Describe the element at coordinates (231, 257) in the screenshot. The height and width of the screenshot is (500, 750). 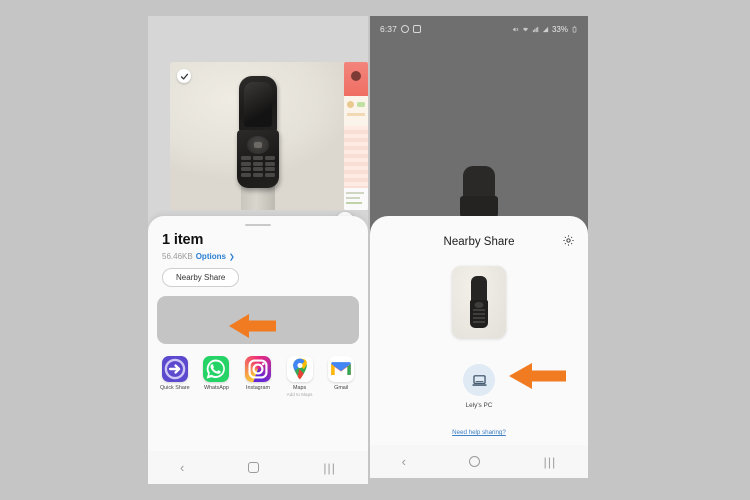
I see `chevron-right-icon: ❯` at that location.